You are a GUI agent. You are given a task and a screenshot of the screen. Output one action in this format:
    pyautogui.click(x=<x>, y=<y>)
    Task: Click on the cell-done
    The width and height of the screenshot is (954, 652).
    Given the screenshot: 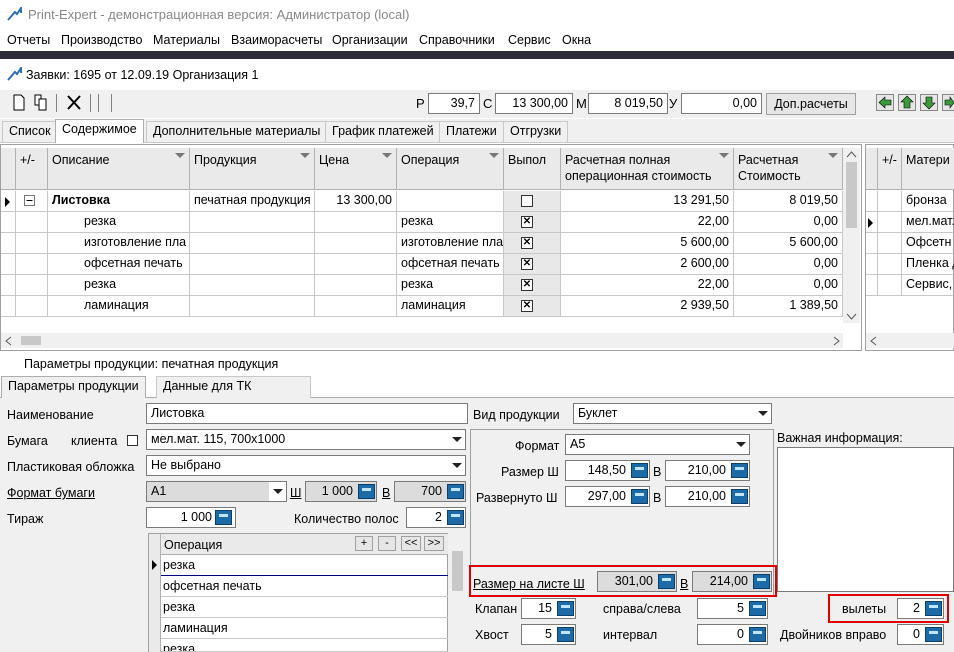 What is the action you would take?
    pyautogui.click(x=532, y=201)
    